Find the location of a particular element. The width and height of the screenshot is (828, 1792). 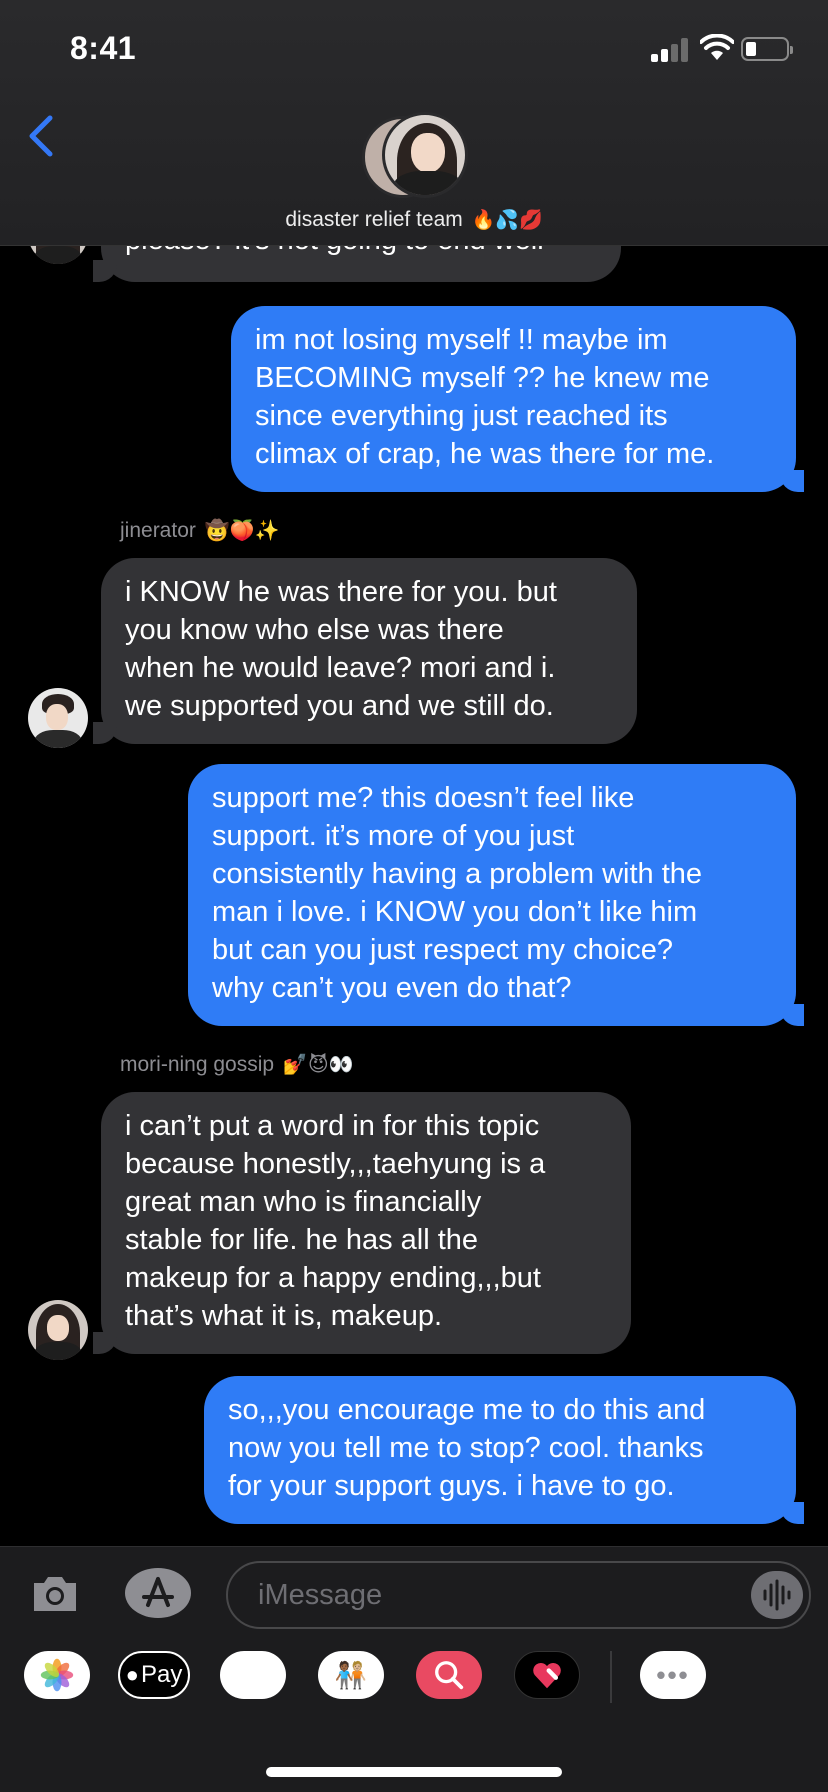

message-line: im not losing myself !! maybe im is located at coordinates (461, 340).